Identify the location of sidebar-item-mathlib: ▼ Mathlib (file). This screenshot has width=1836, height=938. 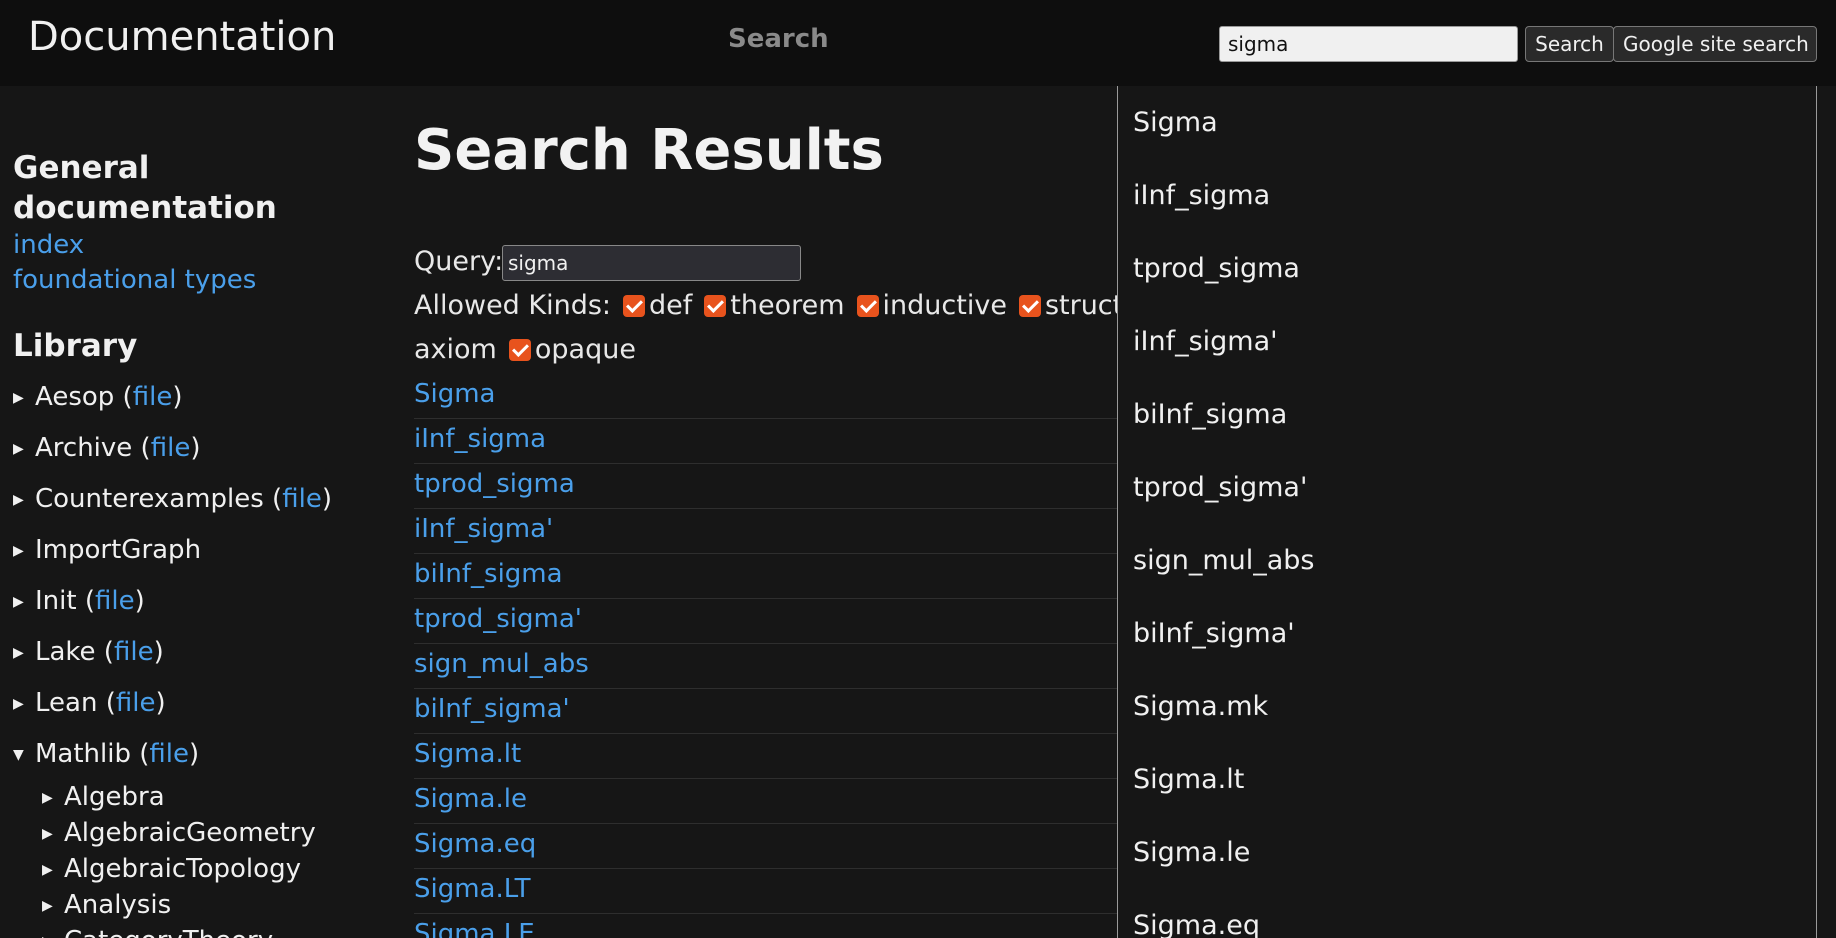
(203, 754).